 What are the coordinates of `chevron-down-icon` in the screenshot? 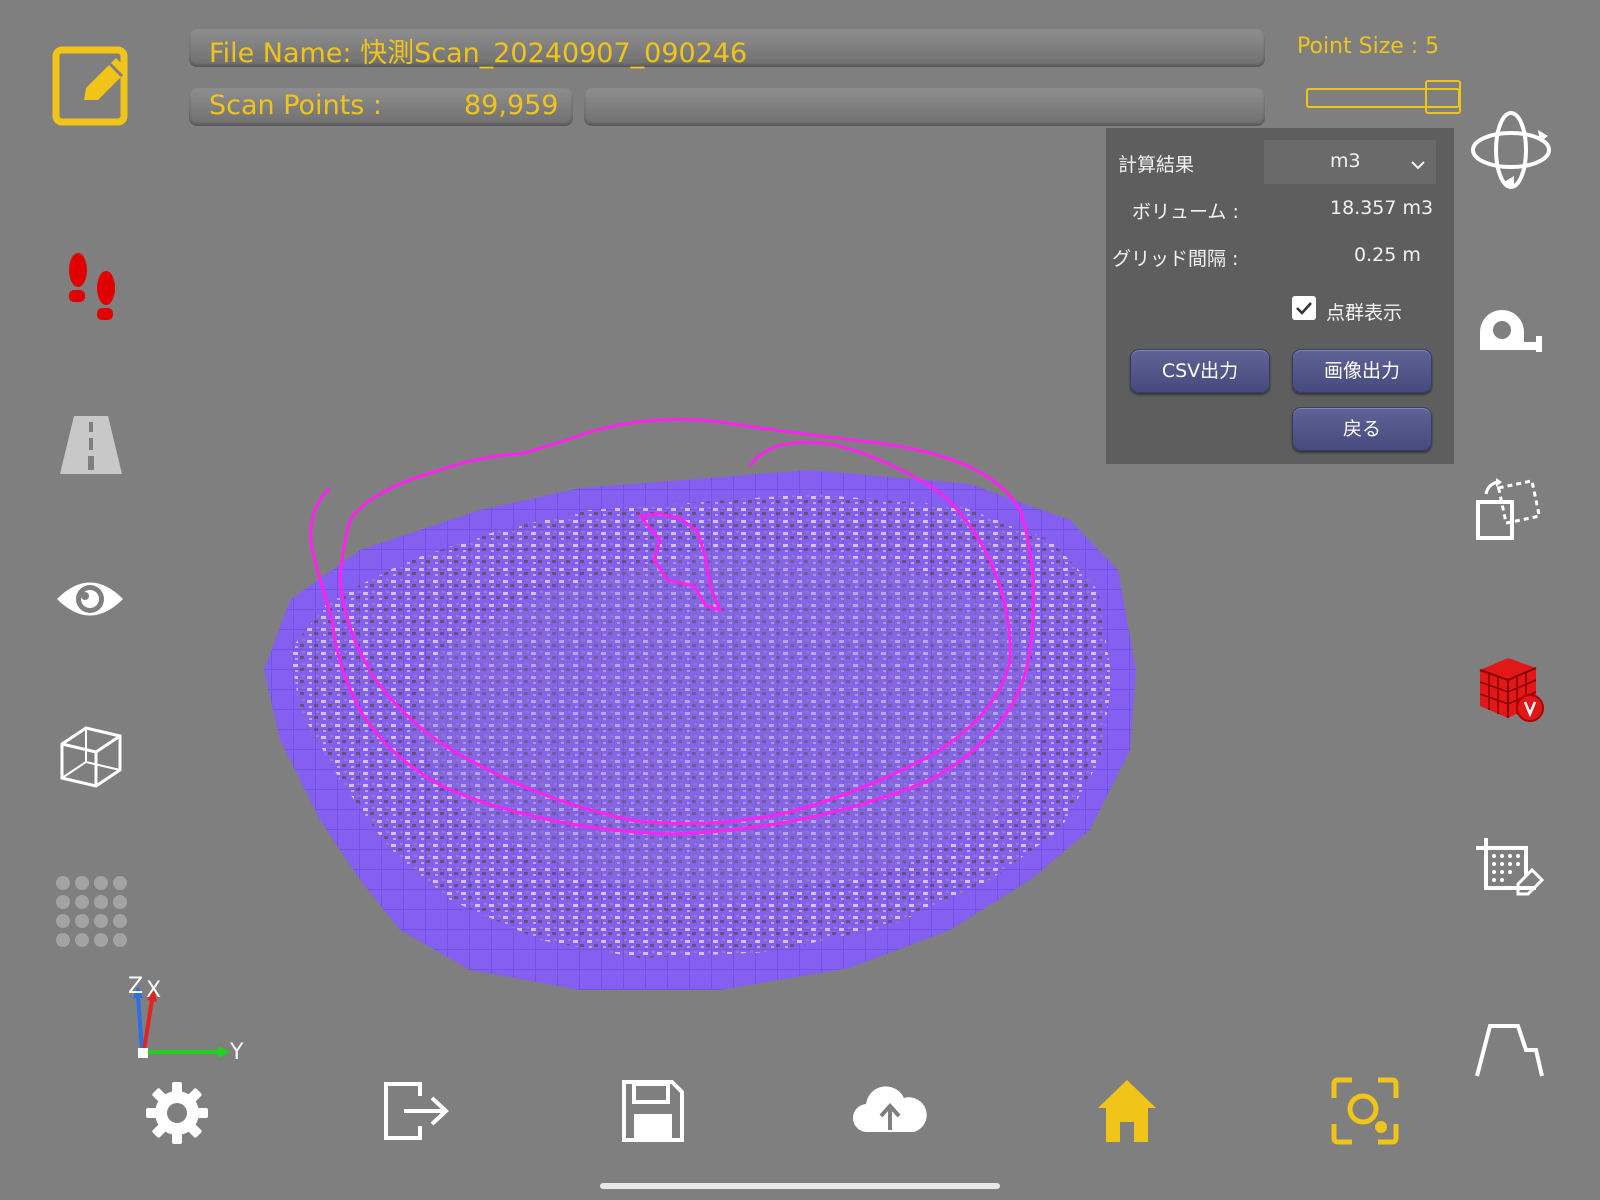 It's located at (1418, 165).